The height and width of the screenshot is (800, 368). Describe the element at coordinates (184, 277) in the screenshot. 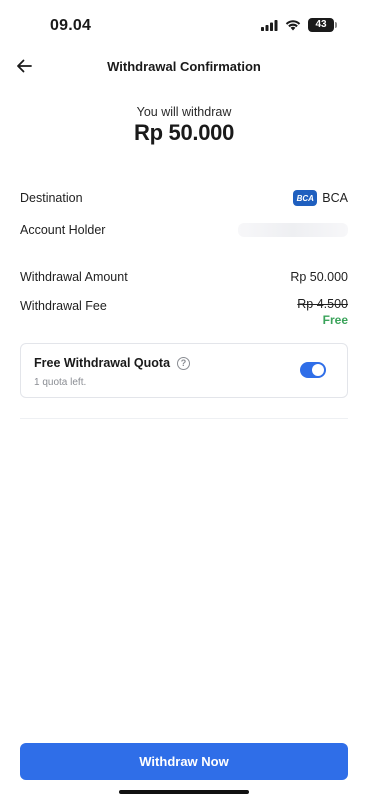

I see `withdrawal-amount-row: Withdrawal Amount Rp 50.000` at that location.